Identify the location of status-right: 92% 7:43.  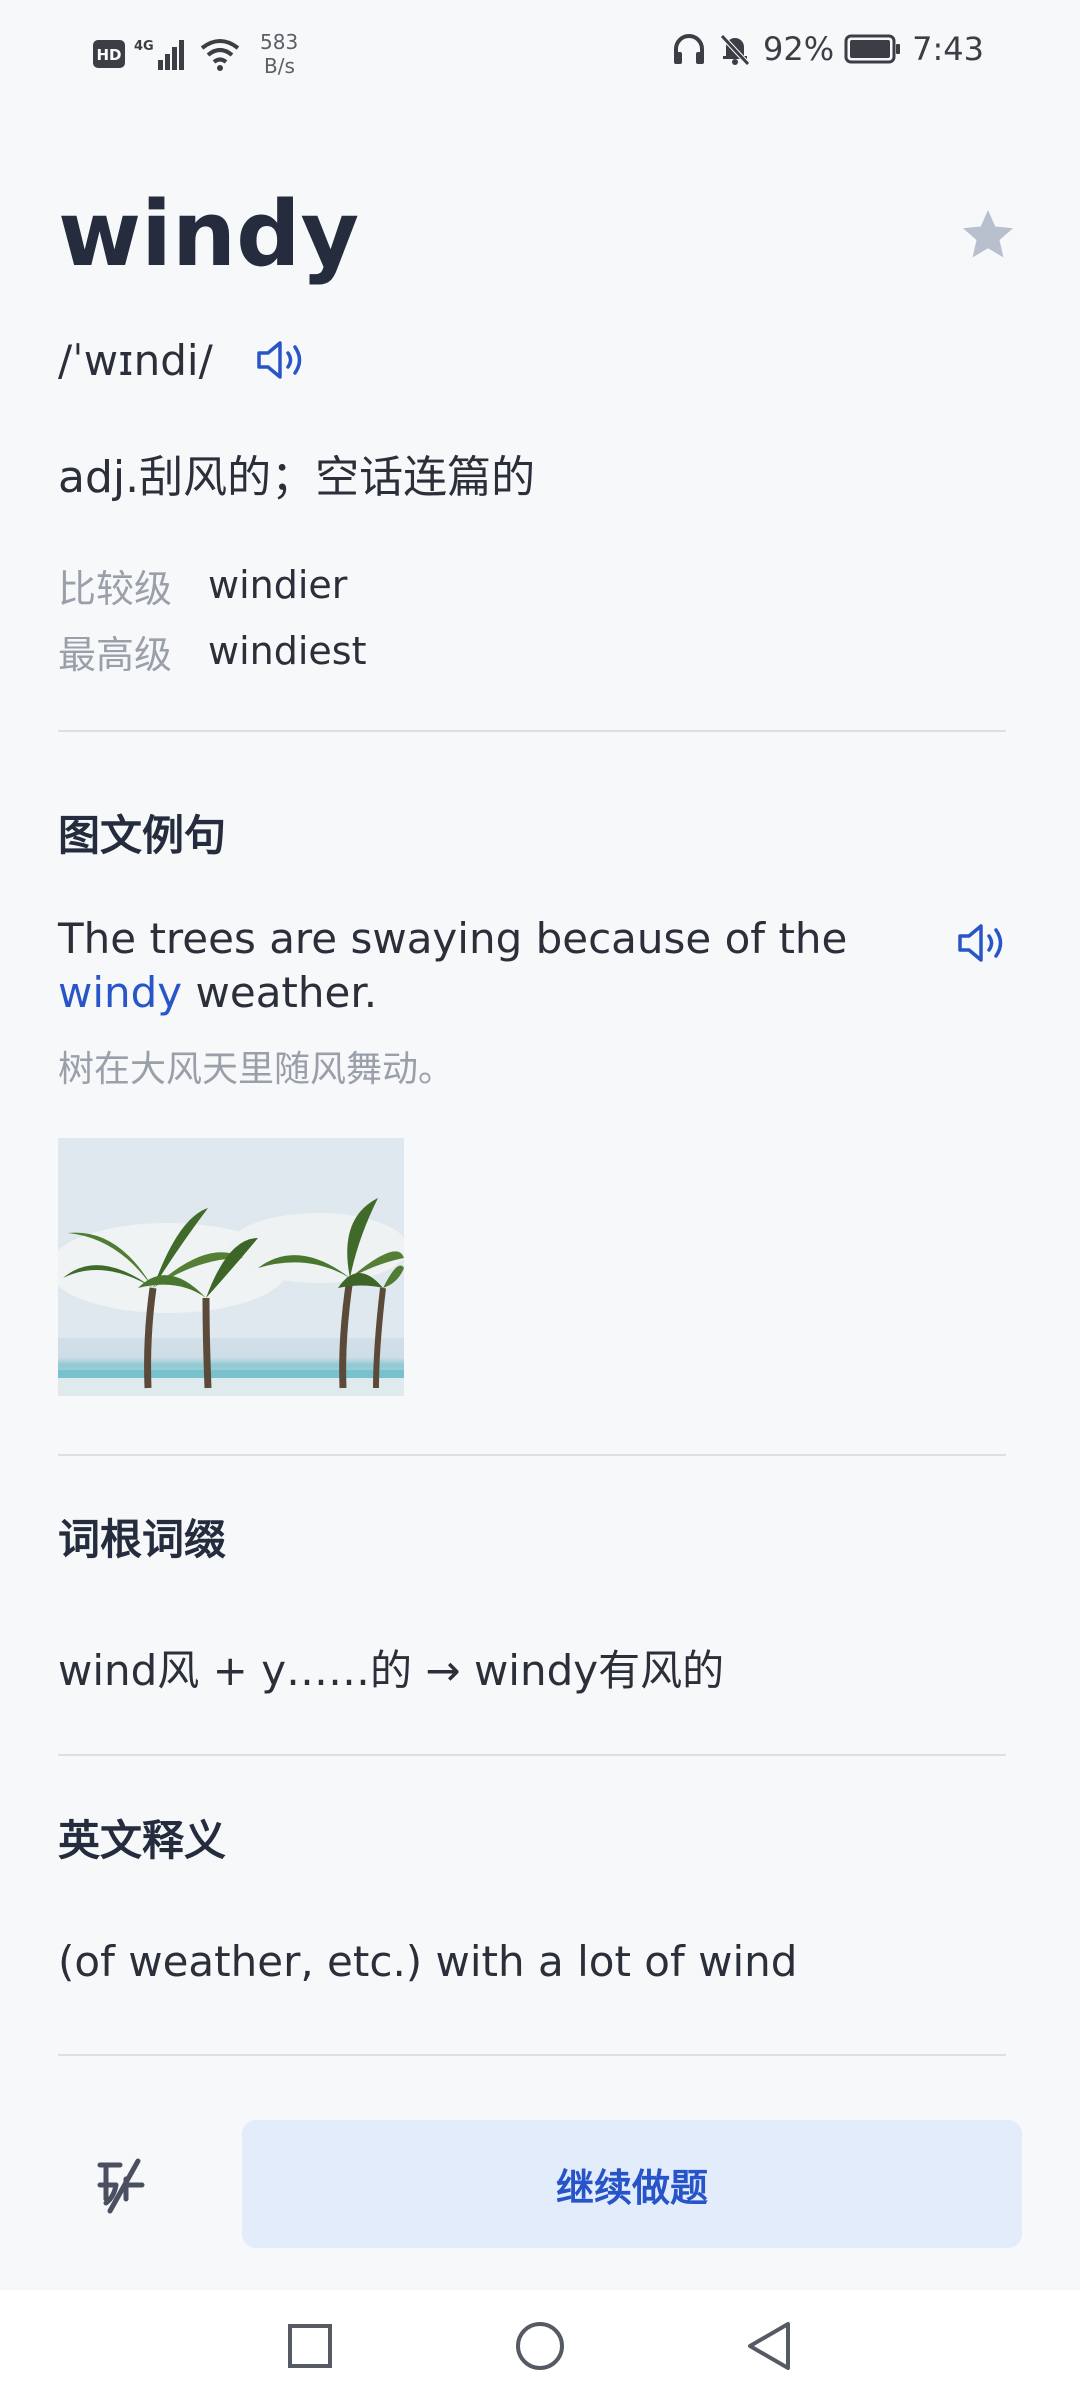
(827, 49).